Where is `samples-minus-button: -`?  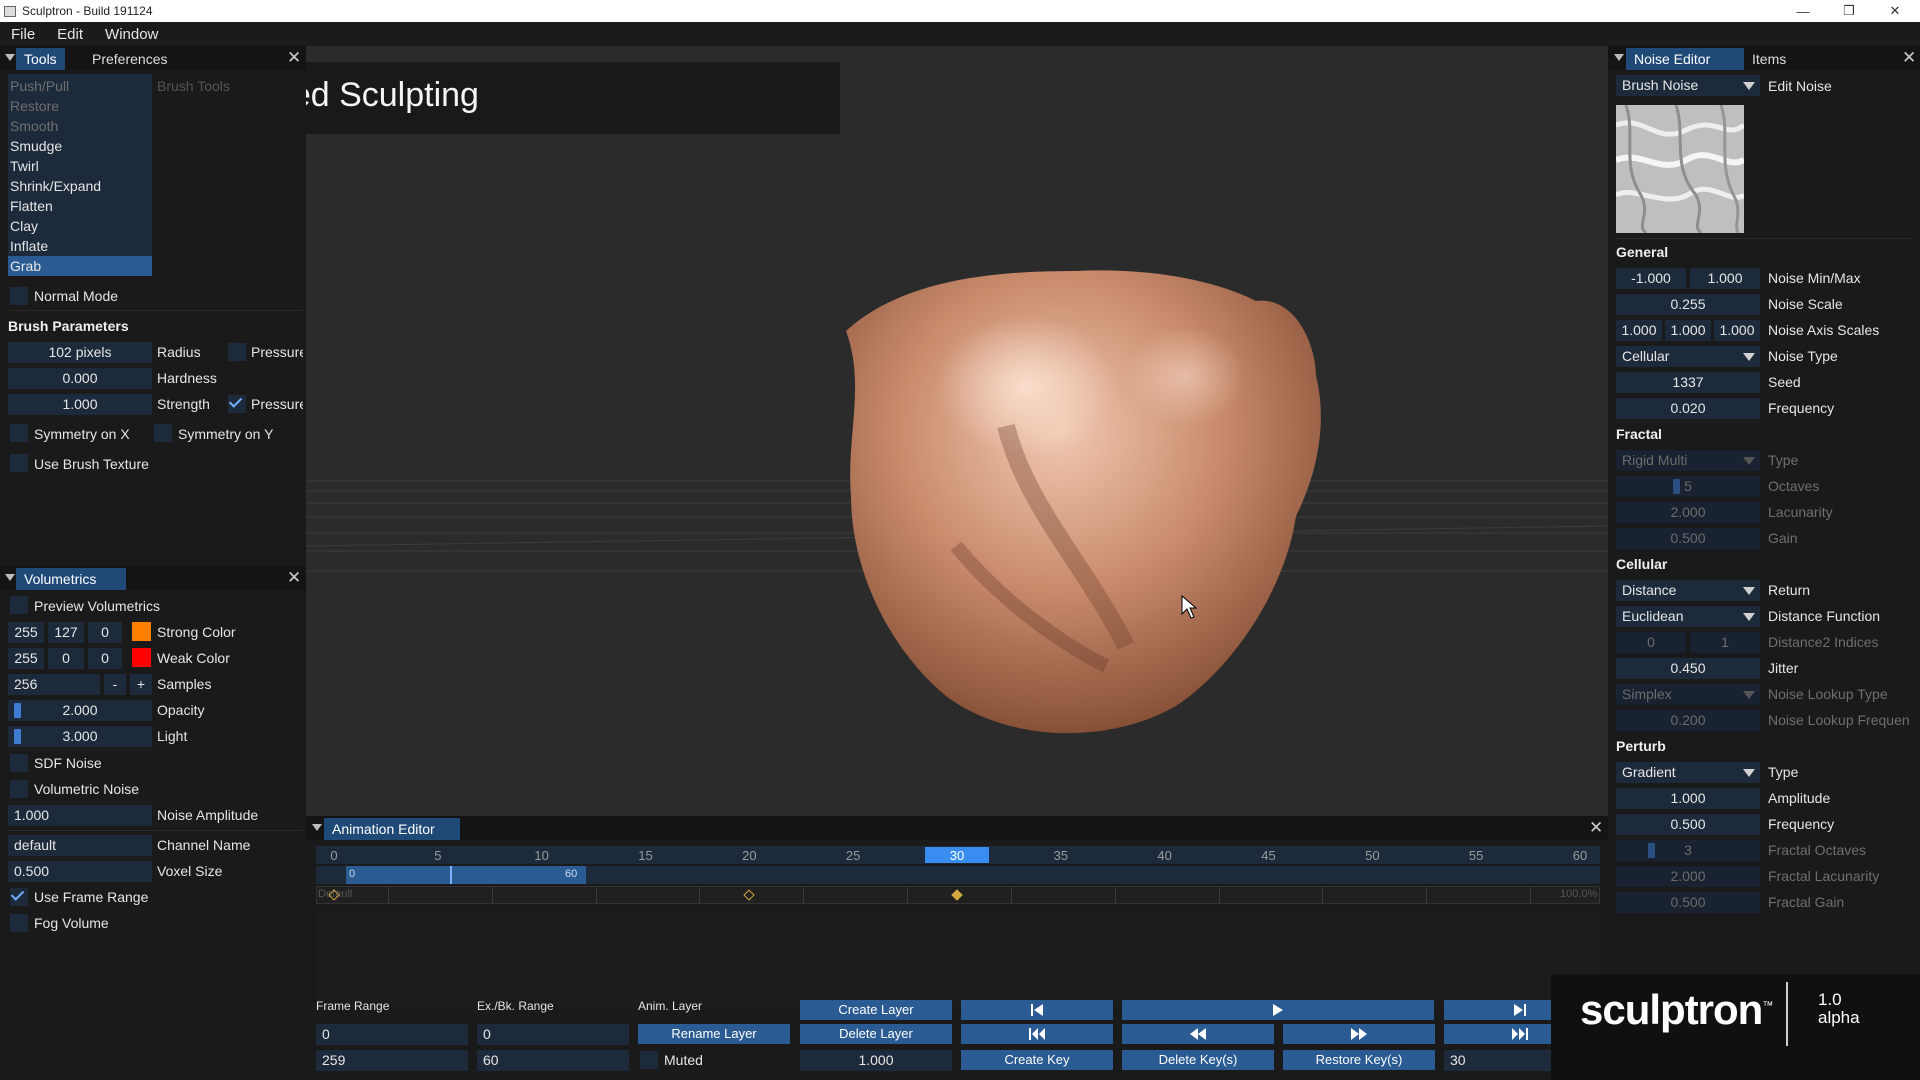
samples-minus-button: - is located at coordinates (115, 684).